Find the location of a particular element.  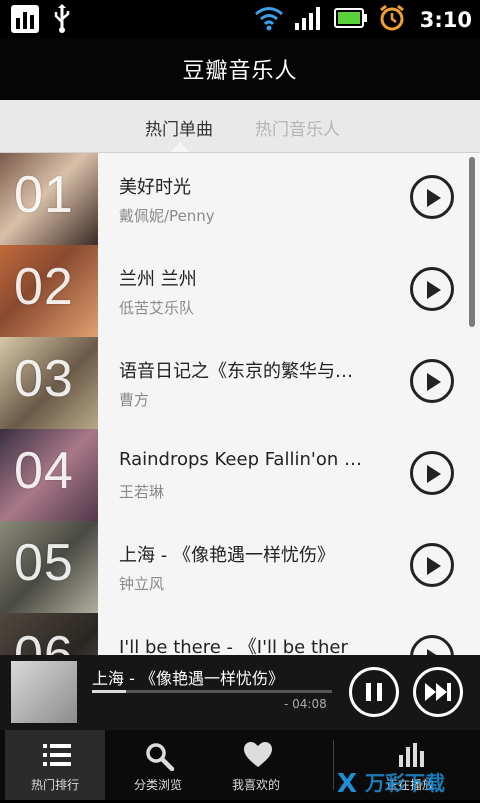

song-artist: 钟立风 is located at coordinates (142, 584).